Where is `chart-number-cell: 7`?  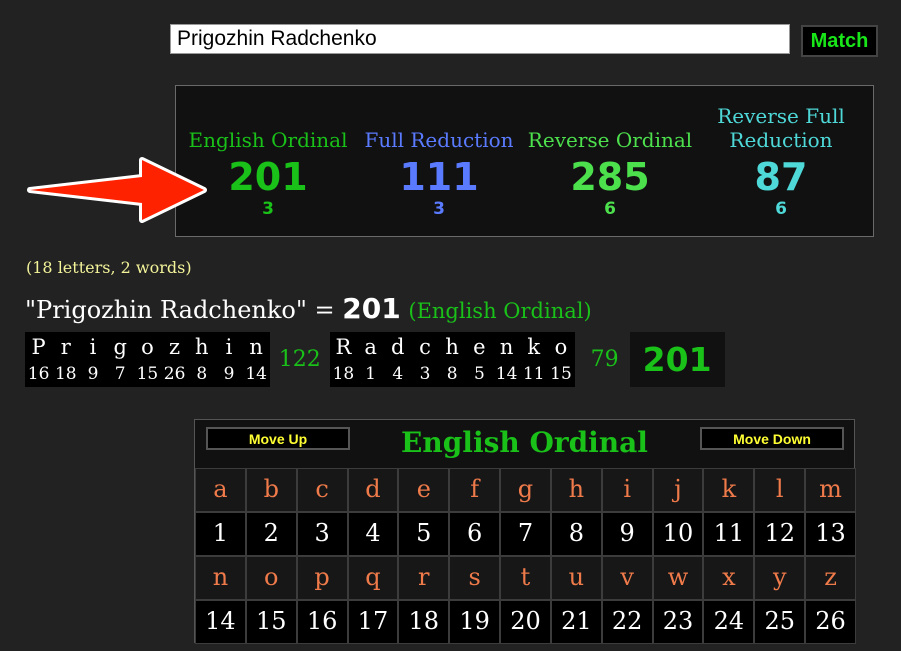
chart-number-cell: 7 is located at coordinates (525, 534).